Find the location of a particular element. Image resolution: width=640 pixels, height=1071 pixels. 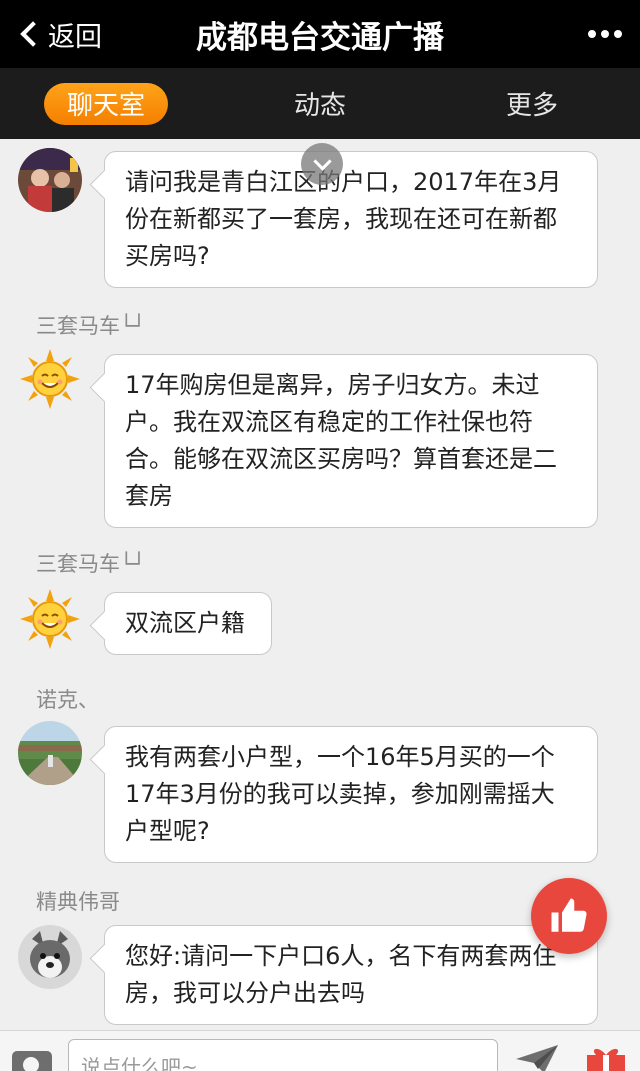

landscape-avatar-icon is located at coordinates (50, 753).